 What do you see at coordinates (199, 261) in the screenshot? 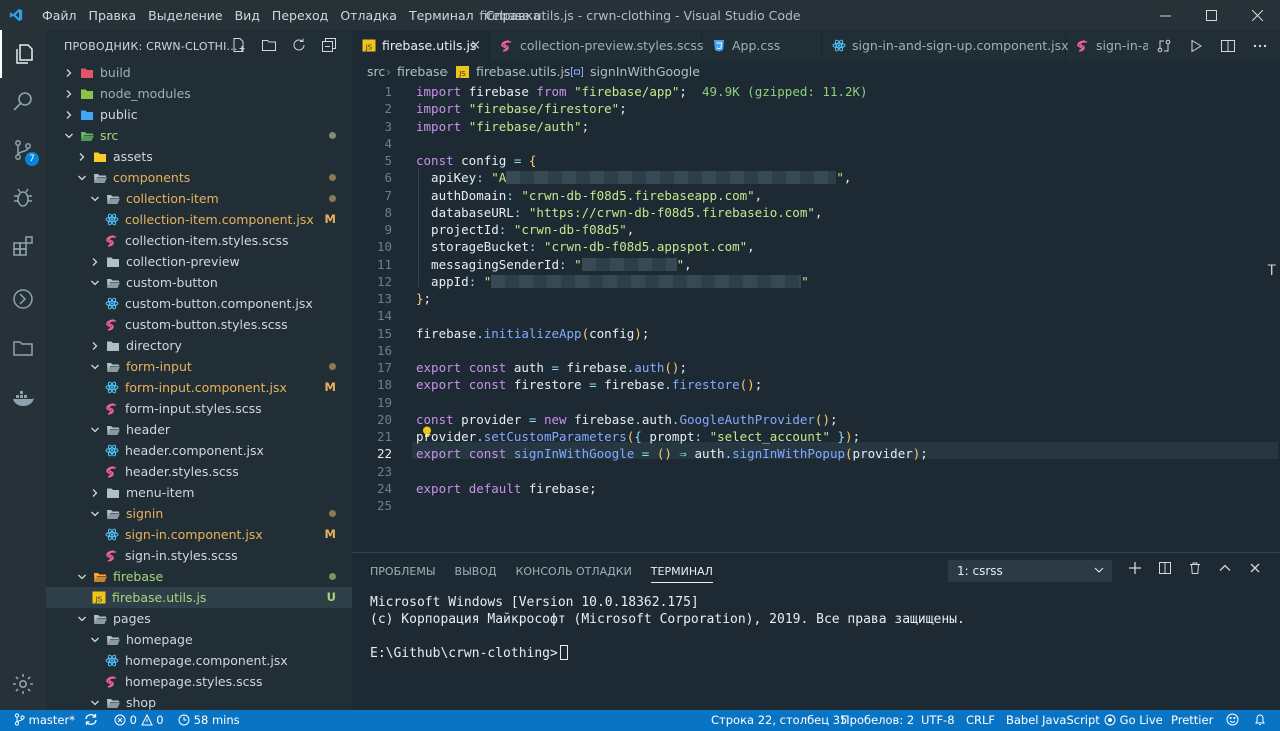
I see `tree-folder: collection-preview` at bounding box center [199, 261].